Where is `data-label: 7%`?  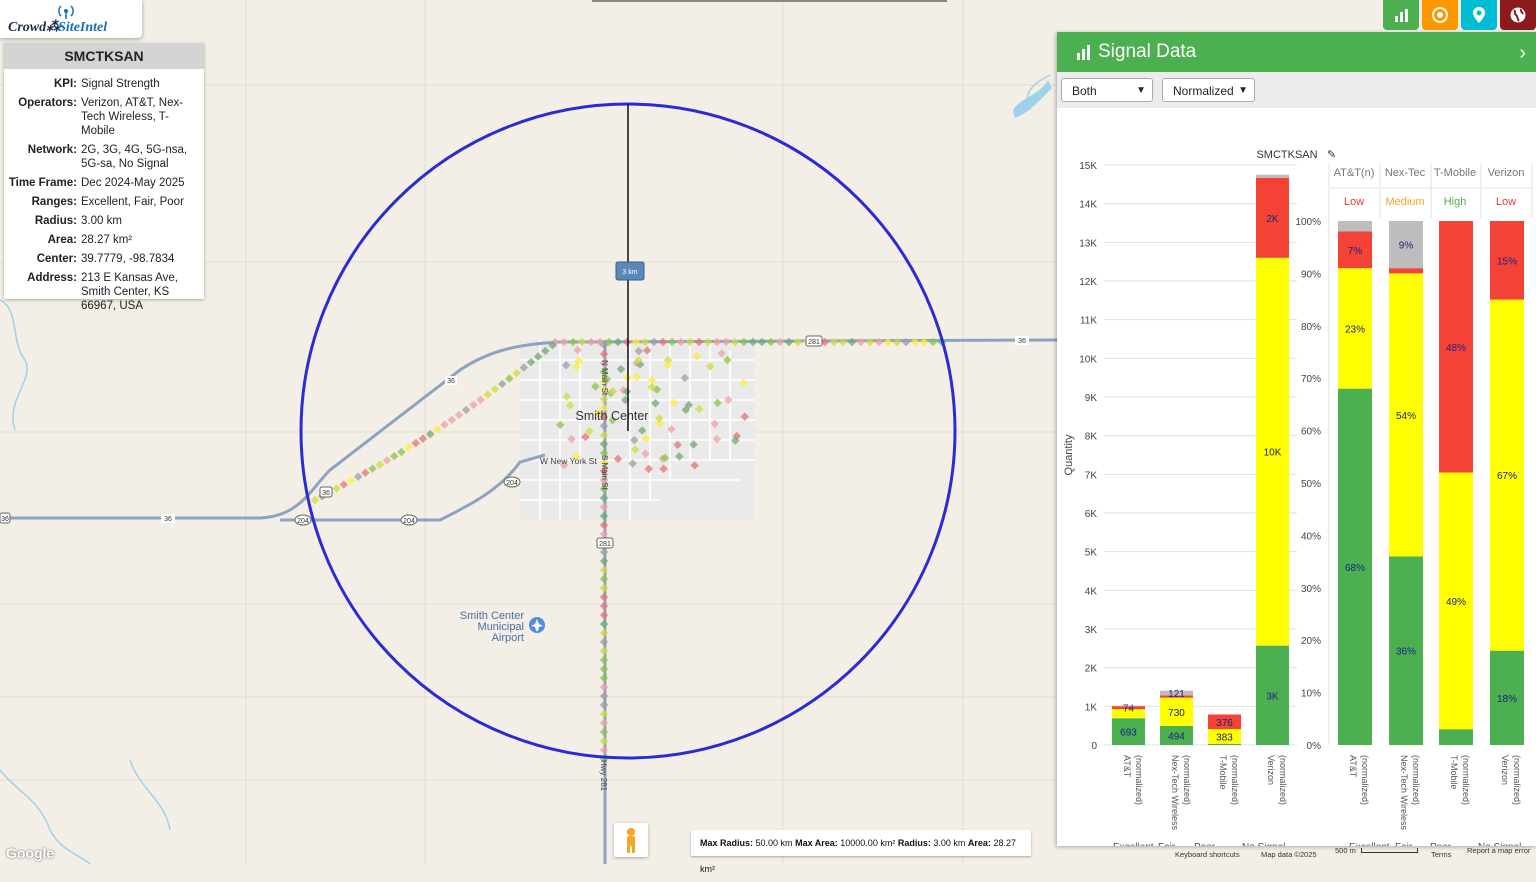 data-label: 7% is located at coordinates (1355, 251).